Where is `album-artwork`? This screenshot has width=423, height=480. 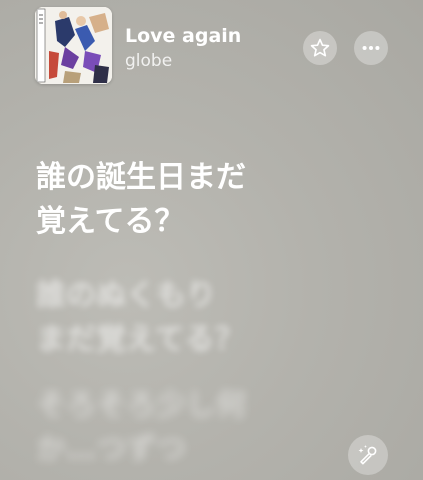 album-artwork is located at coordinates (73, 45).